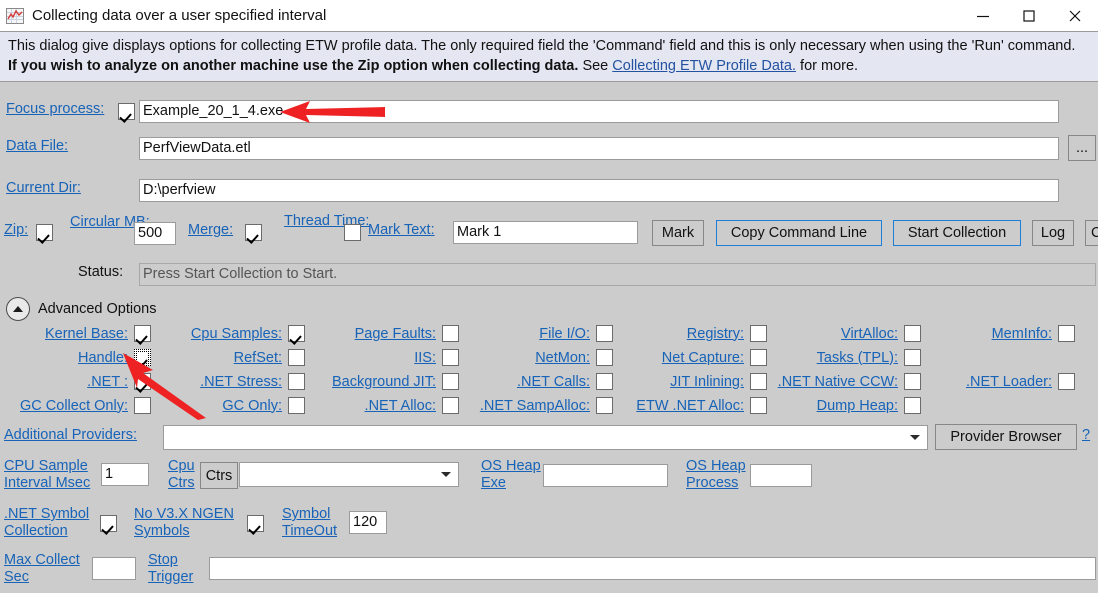 Image resolution: width=1098 pixels, height=593 pixels. I want to click on advanced-options-title: Advanced Options, so click(97, 309).